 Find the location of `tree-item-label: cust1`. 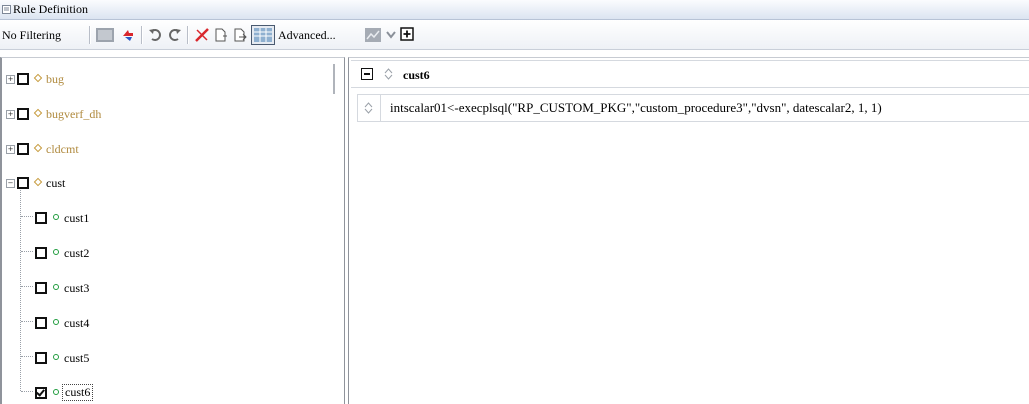

tree-item-label: cust1 is located at coordinates (77, 218).